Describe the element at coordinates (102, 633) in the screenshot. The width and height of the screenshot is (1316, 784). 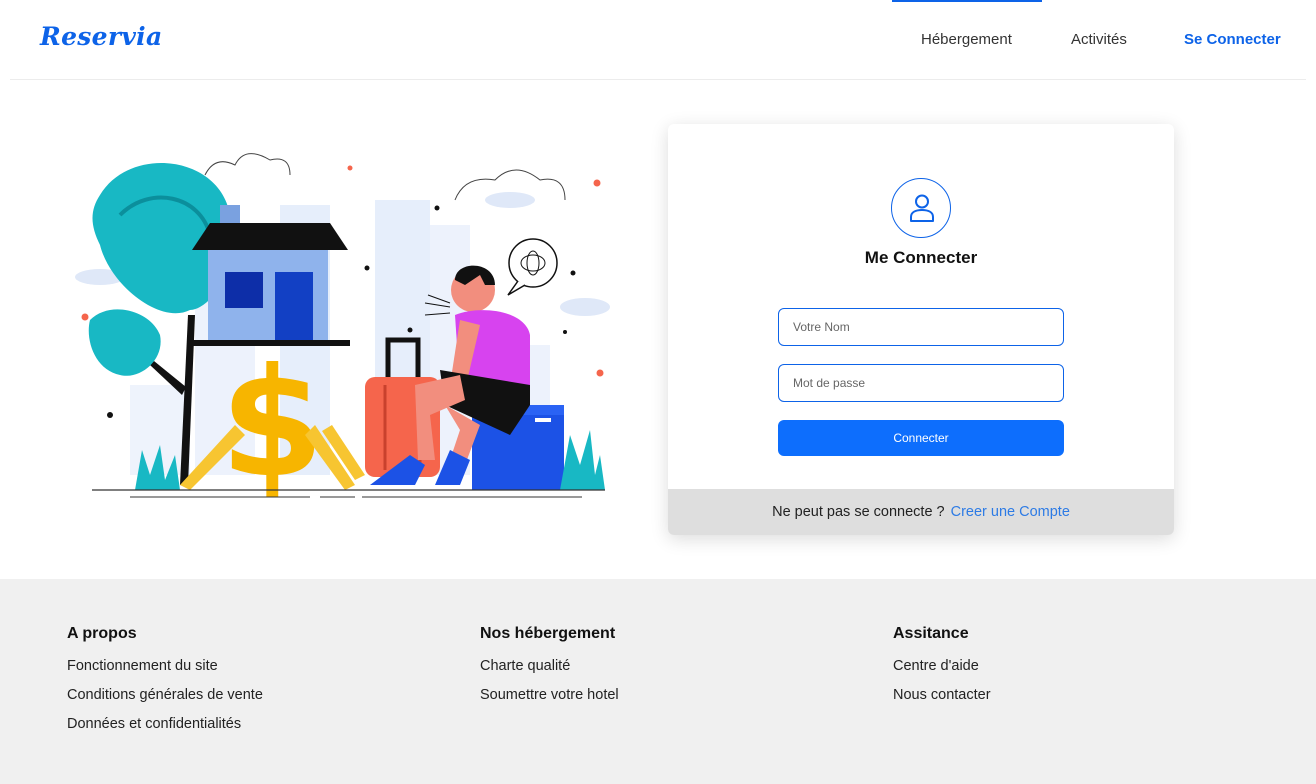
I see `footer-heading: A propos` at that location.